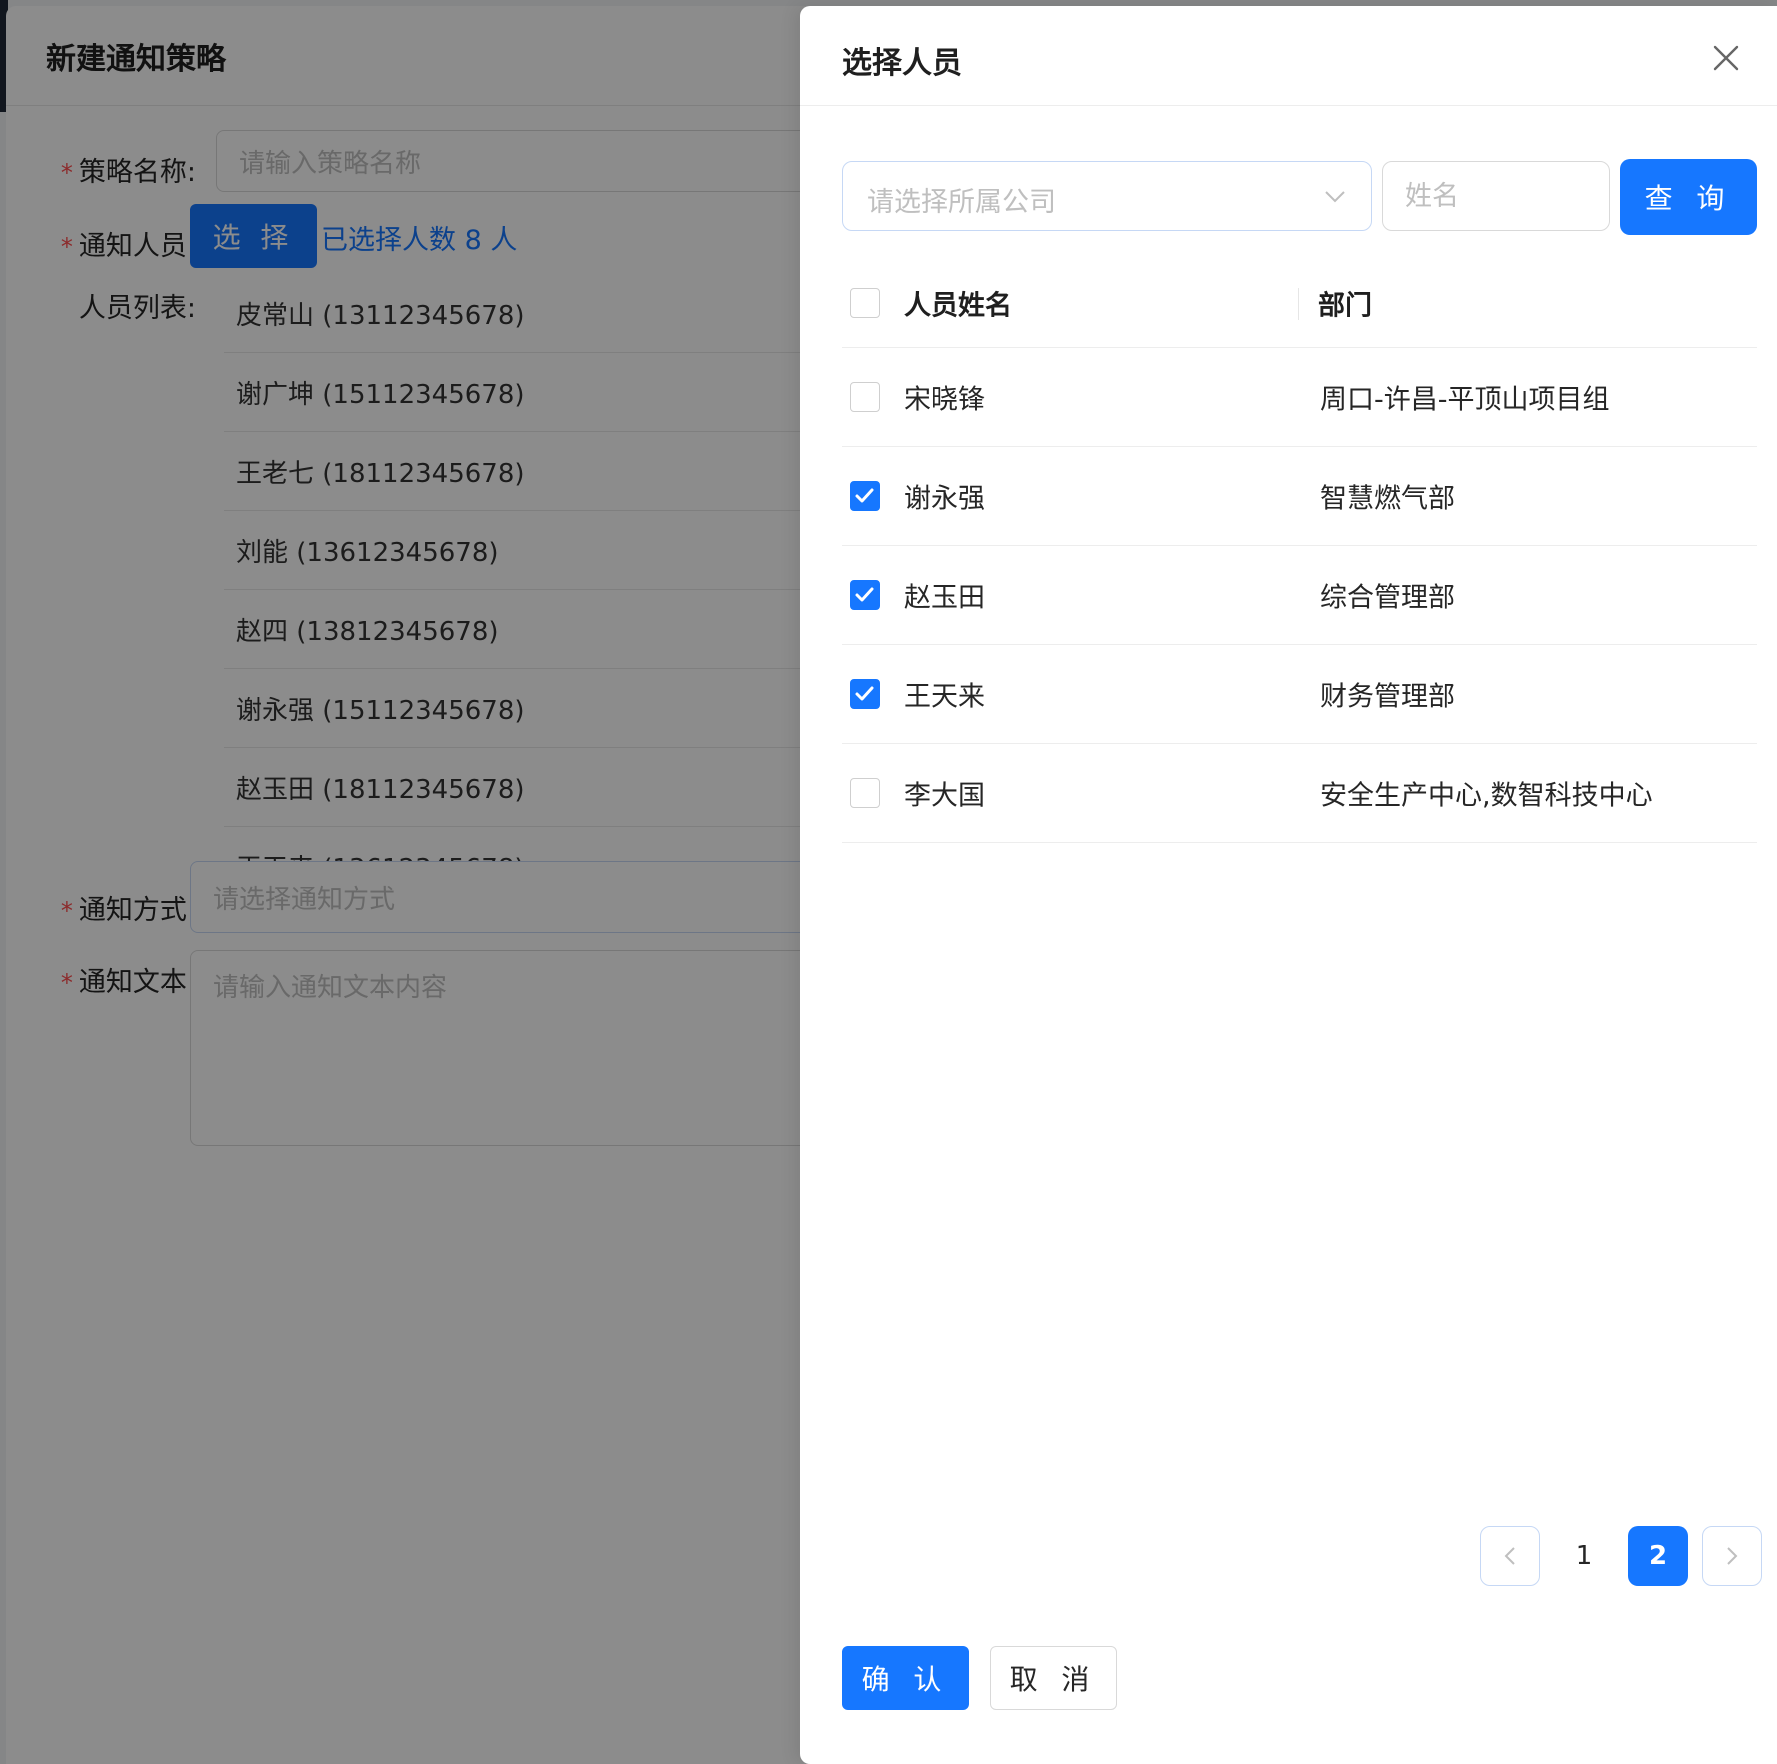 This screenshot has width=1777, height=1764. I want to click on row-name: 李大国, so click(944, 796).